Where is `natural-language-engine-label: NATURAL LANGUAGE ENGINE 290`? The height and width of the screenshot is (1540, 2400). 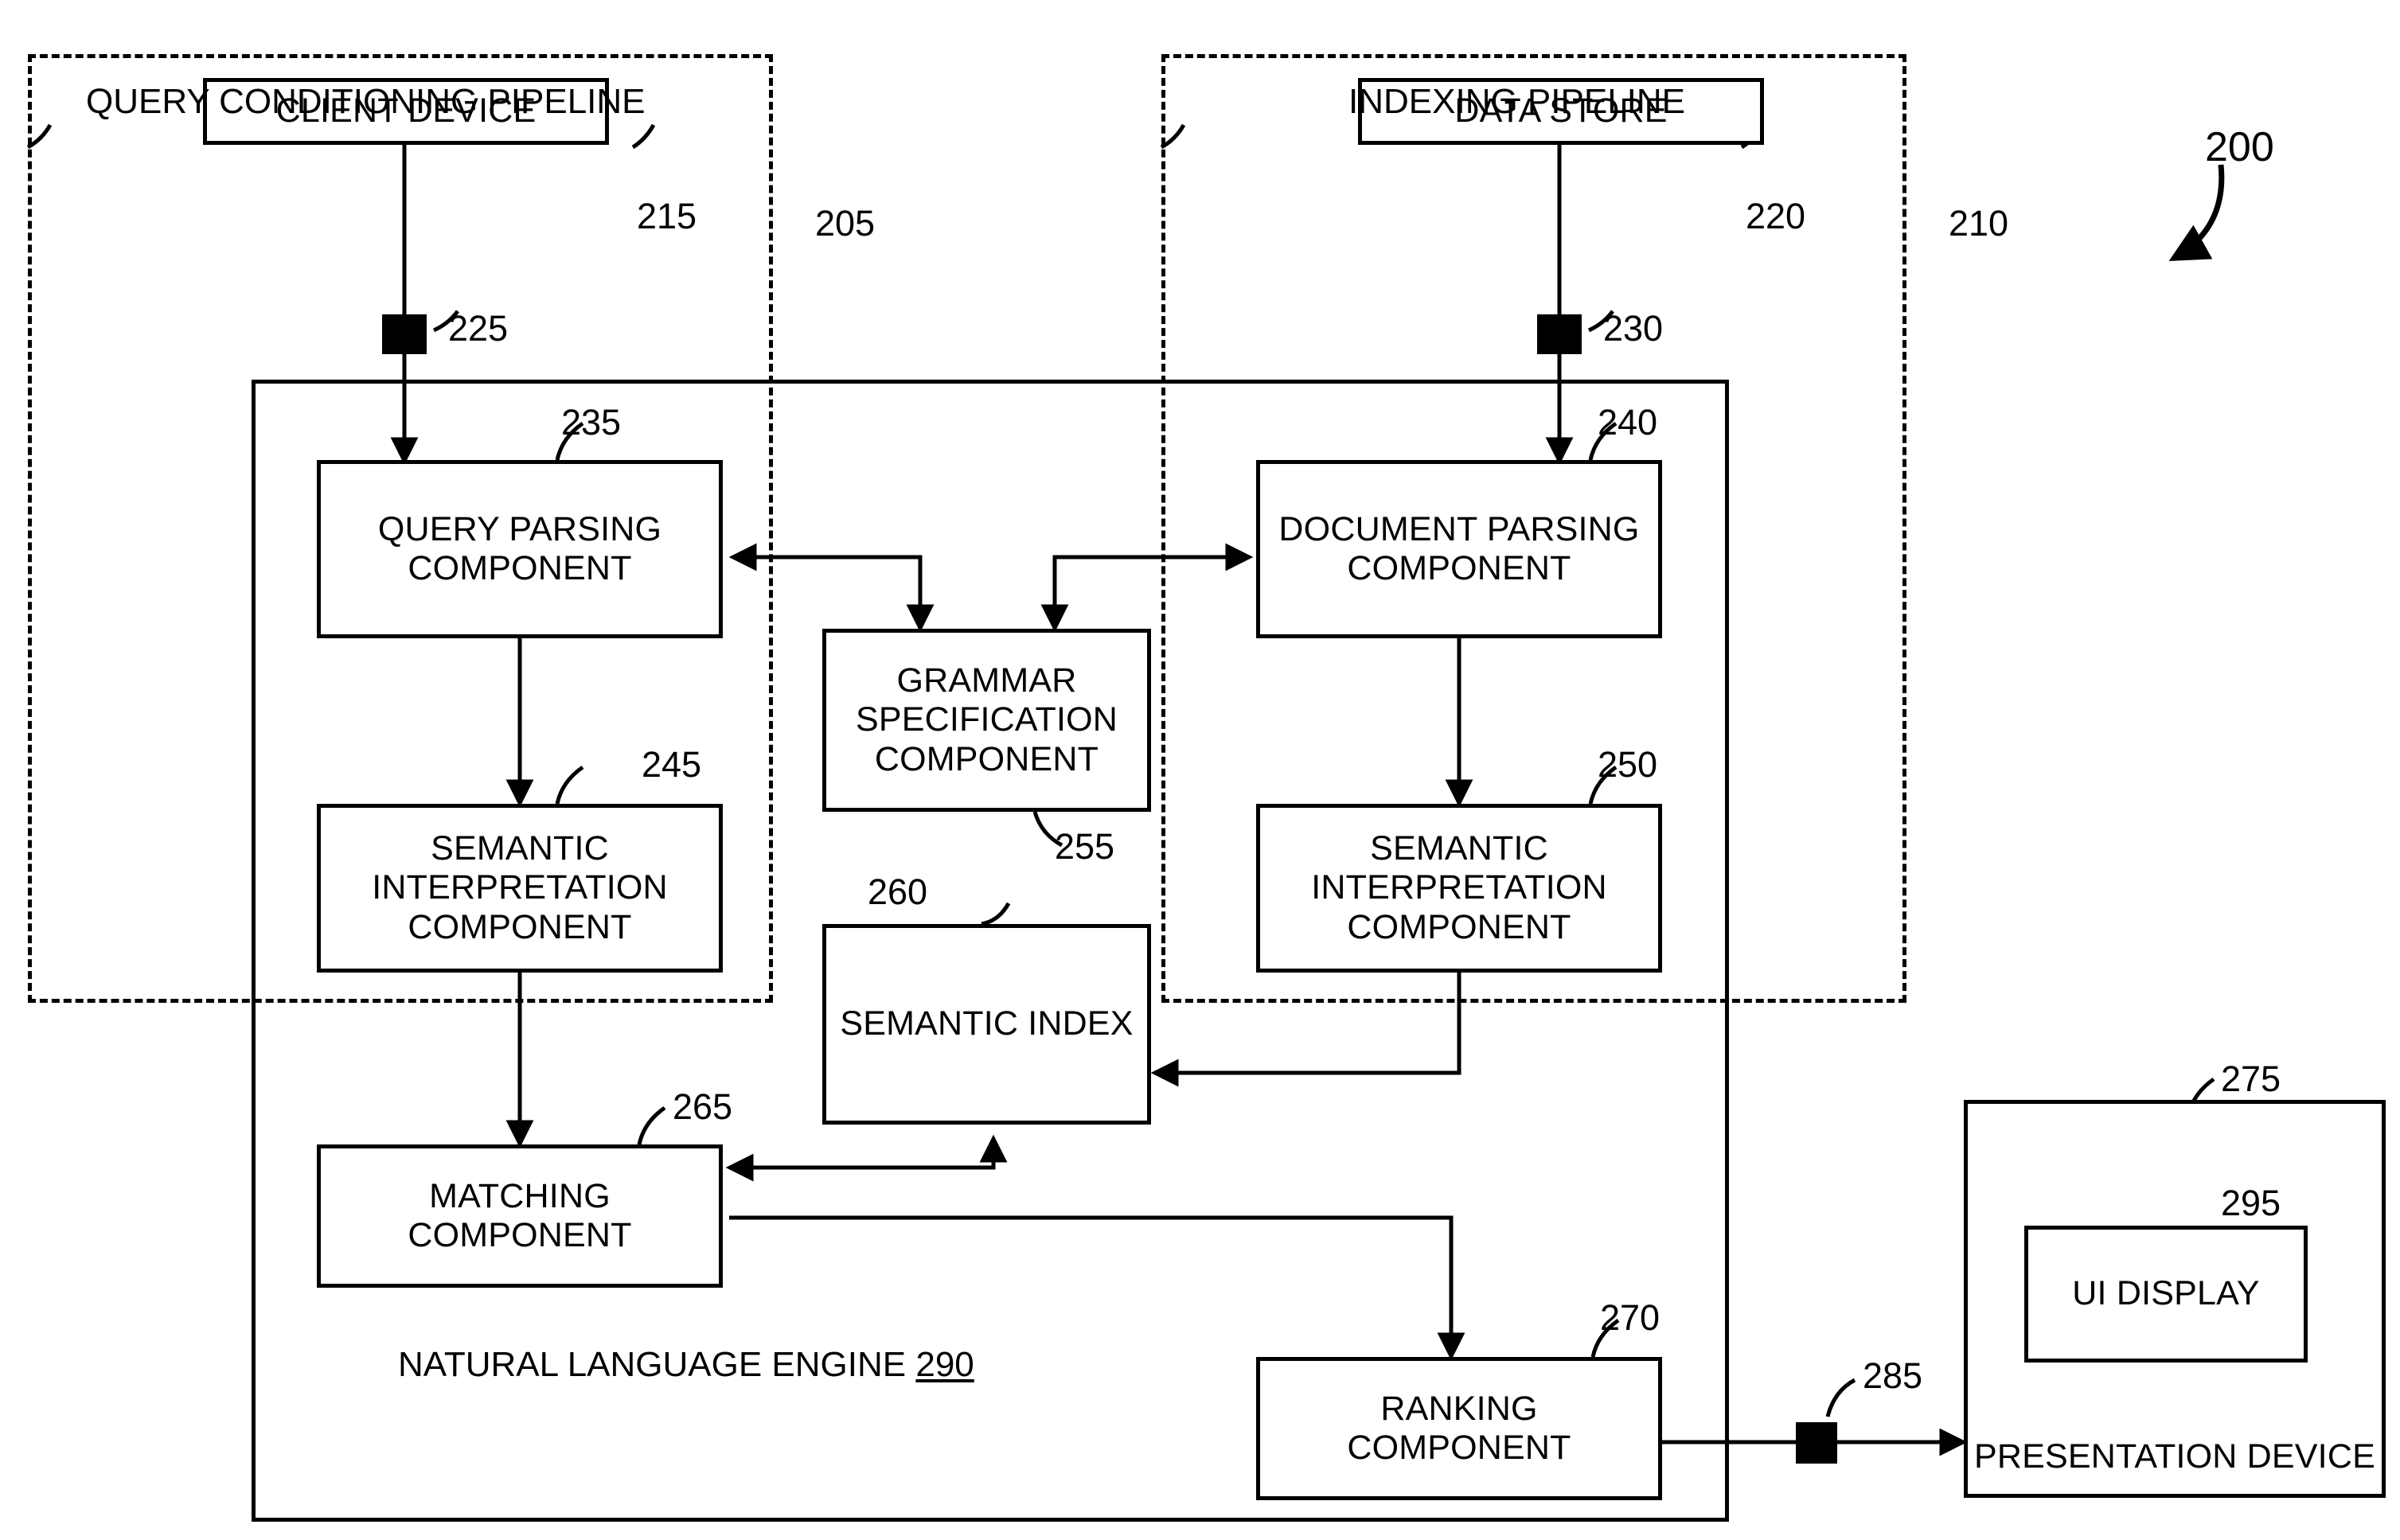
natural-language-engine-label: NATURAL LANGUAGE ENGINE 290 is located at coordinates (686, 1365).